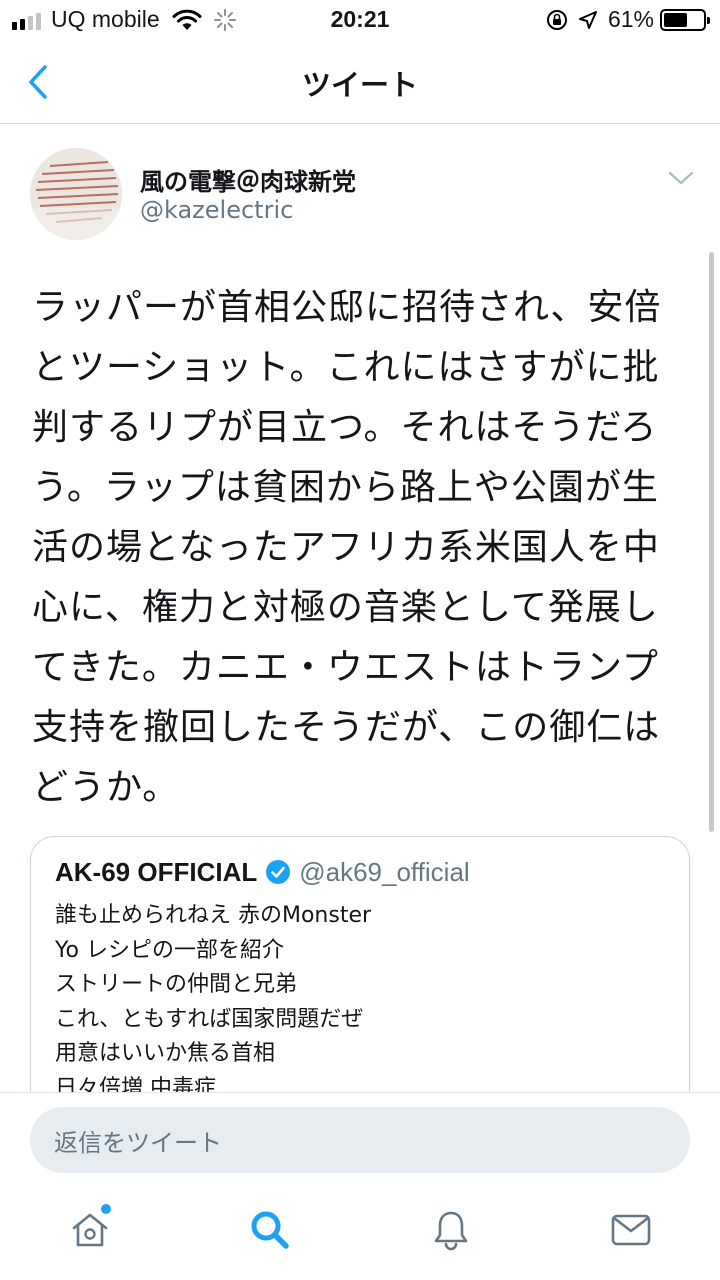 The image size is (720, 1280). Describe the element at coordinates (248, 179) in the screenshot. I see `author-name: 風の電撃＠肉球新党` at that location.